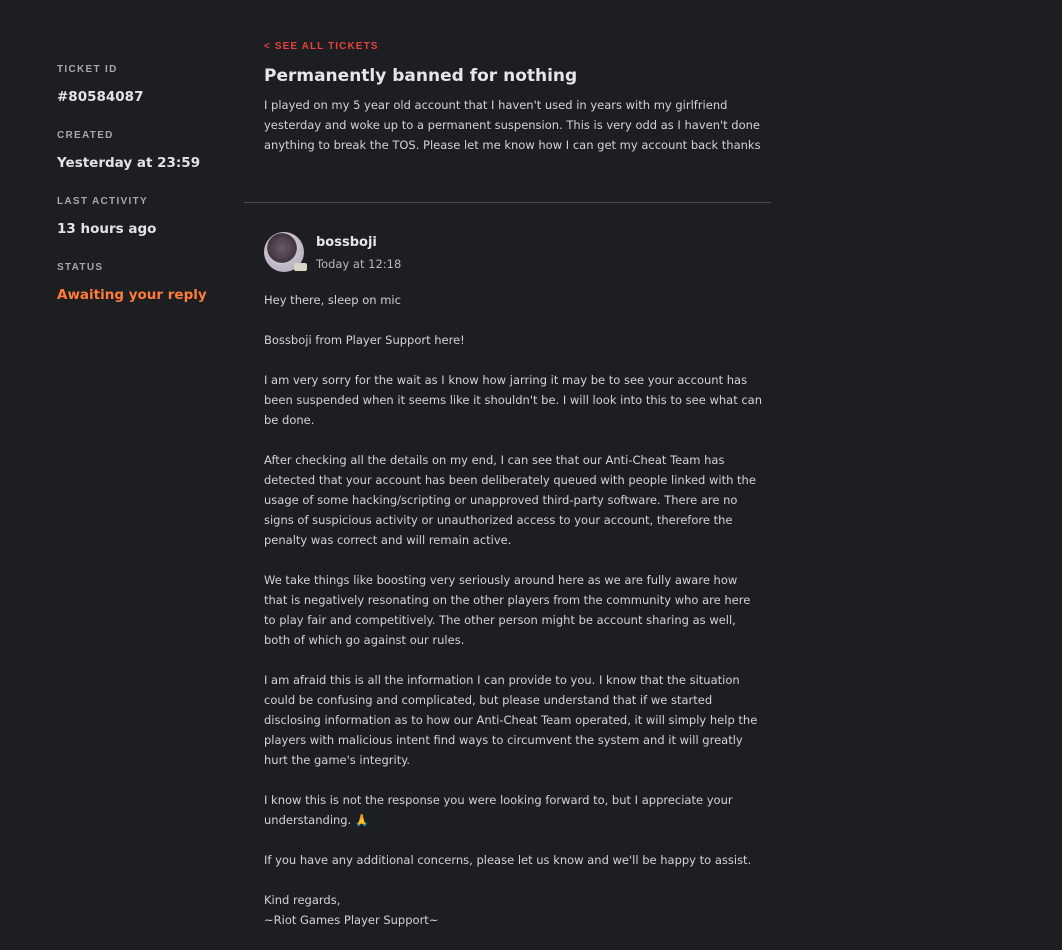 The image size is (1062, 950). What do you see at coordinates (142, 84) in the screenshot?
I see `ticket-id-block: TICKET ID #80584087` at bounding box center [142, 84].